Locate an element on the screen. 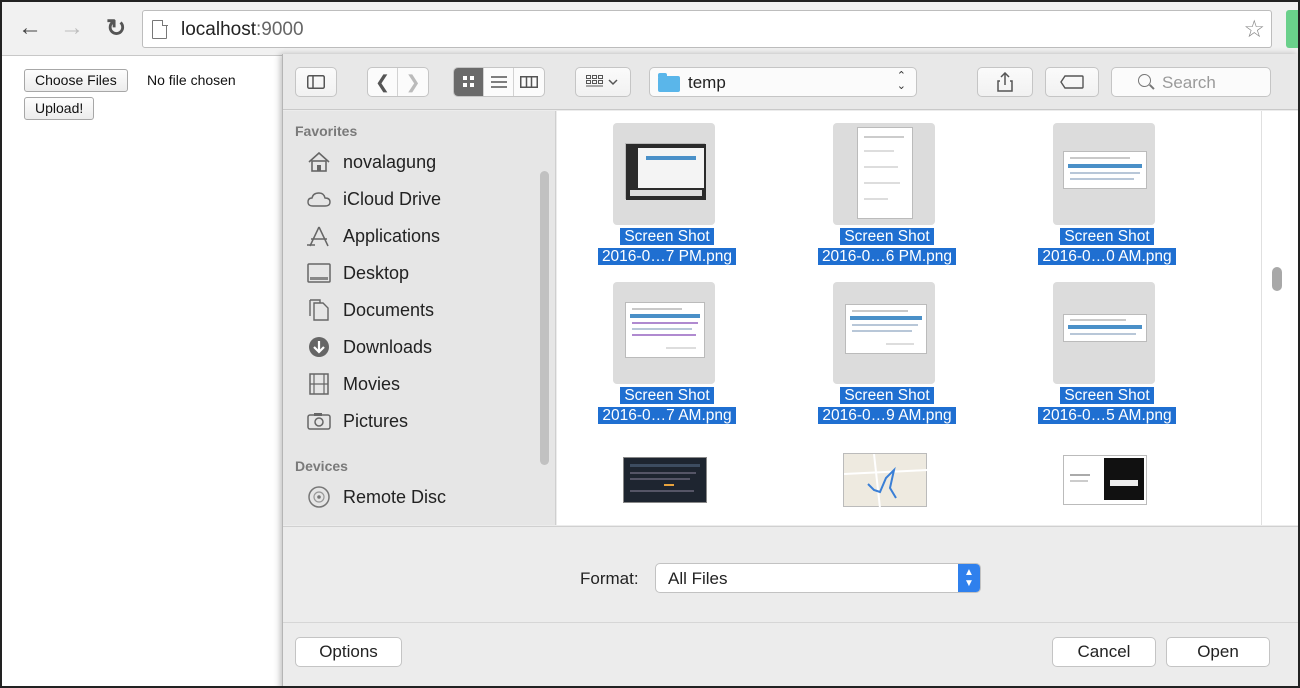 This screenshot has height=688, width=1300. search-placeholder: Search is located at coordinates (1189, 82).